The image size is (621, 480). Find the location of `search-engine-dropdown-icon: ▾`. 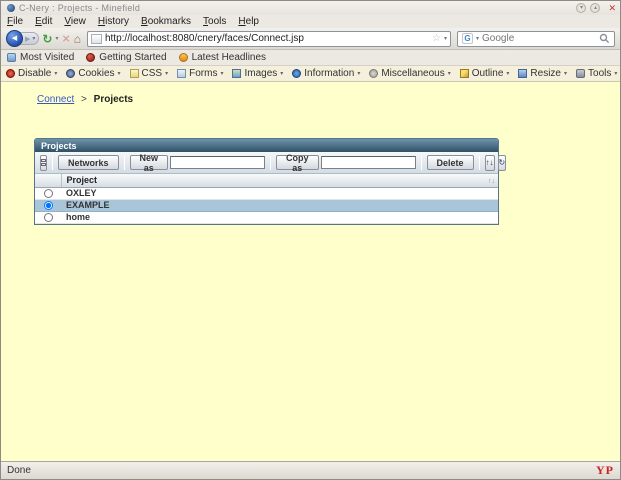

search-engine-dropdown-icon: ▾ is located at coordinates (477, 38).